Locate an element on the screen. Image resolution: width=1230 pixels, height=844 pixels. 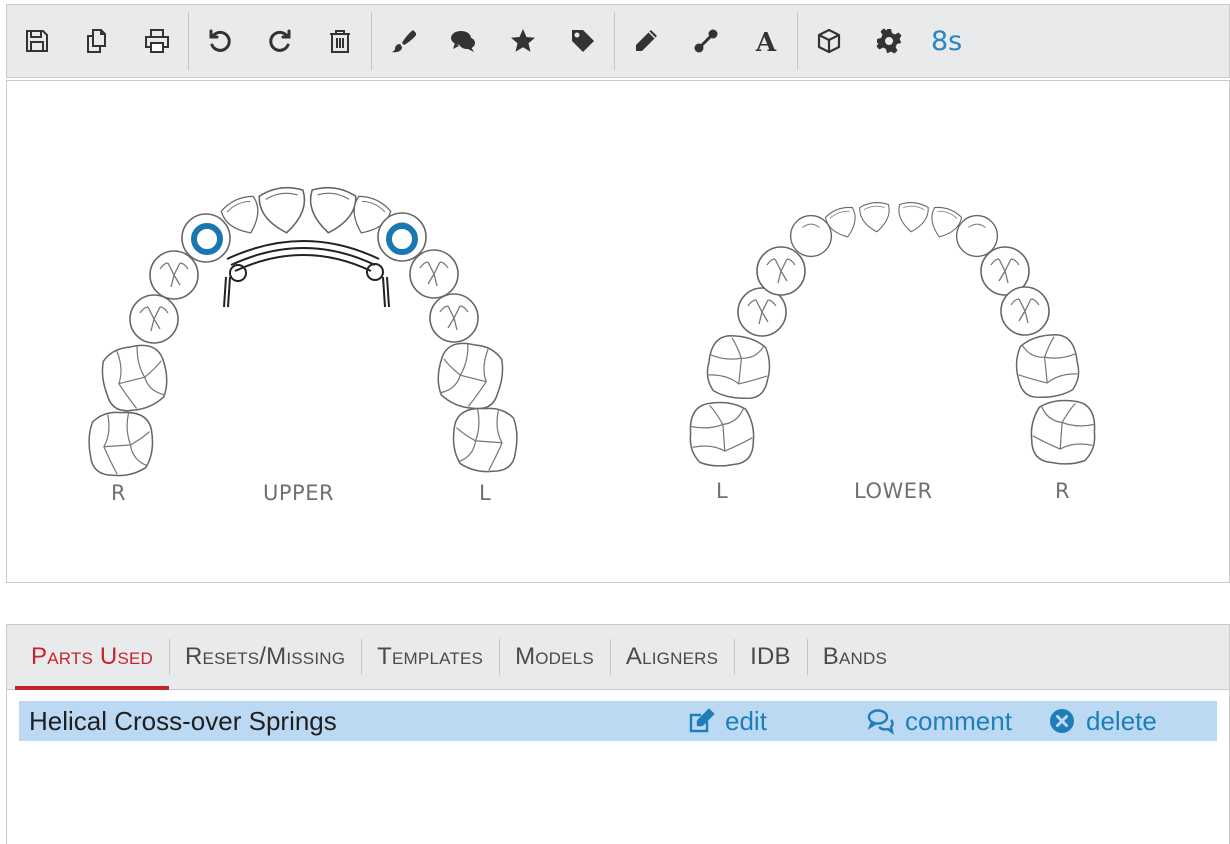
undo-icon is located at coordinates (220, 40).